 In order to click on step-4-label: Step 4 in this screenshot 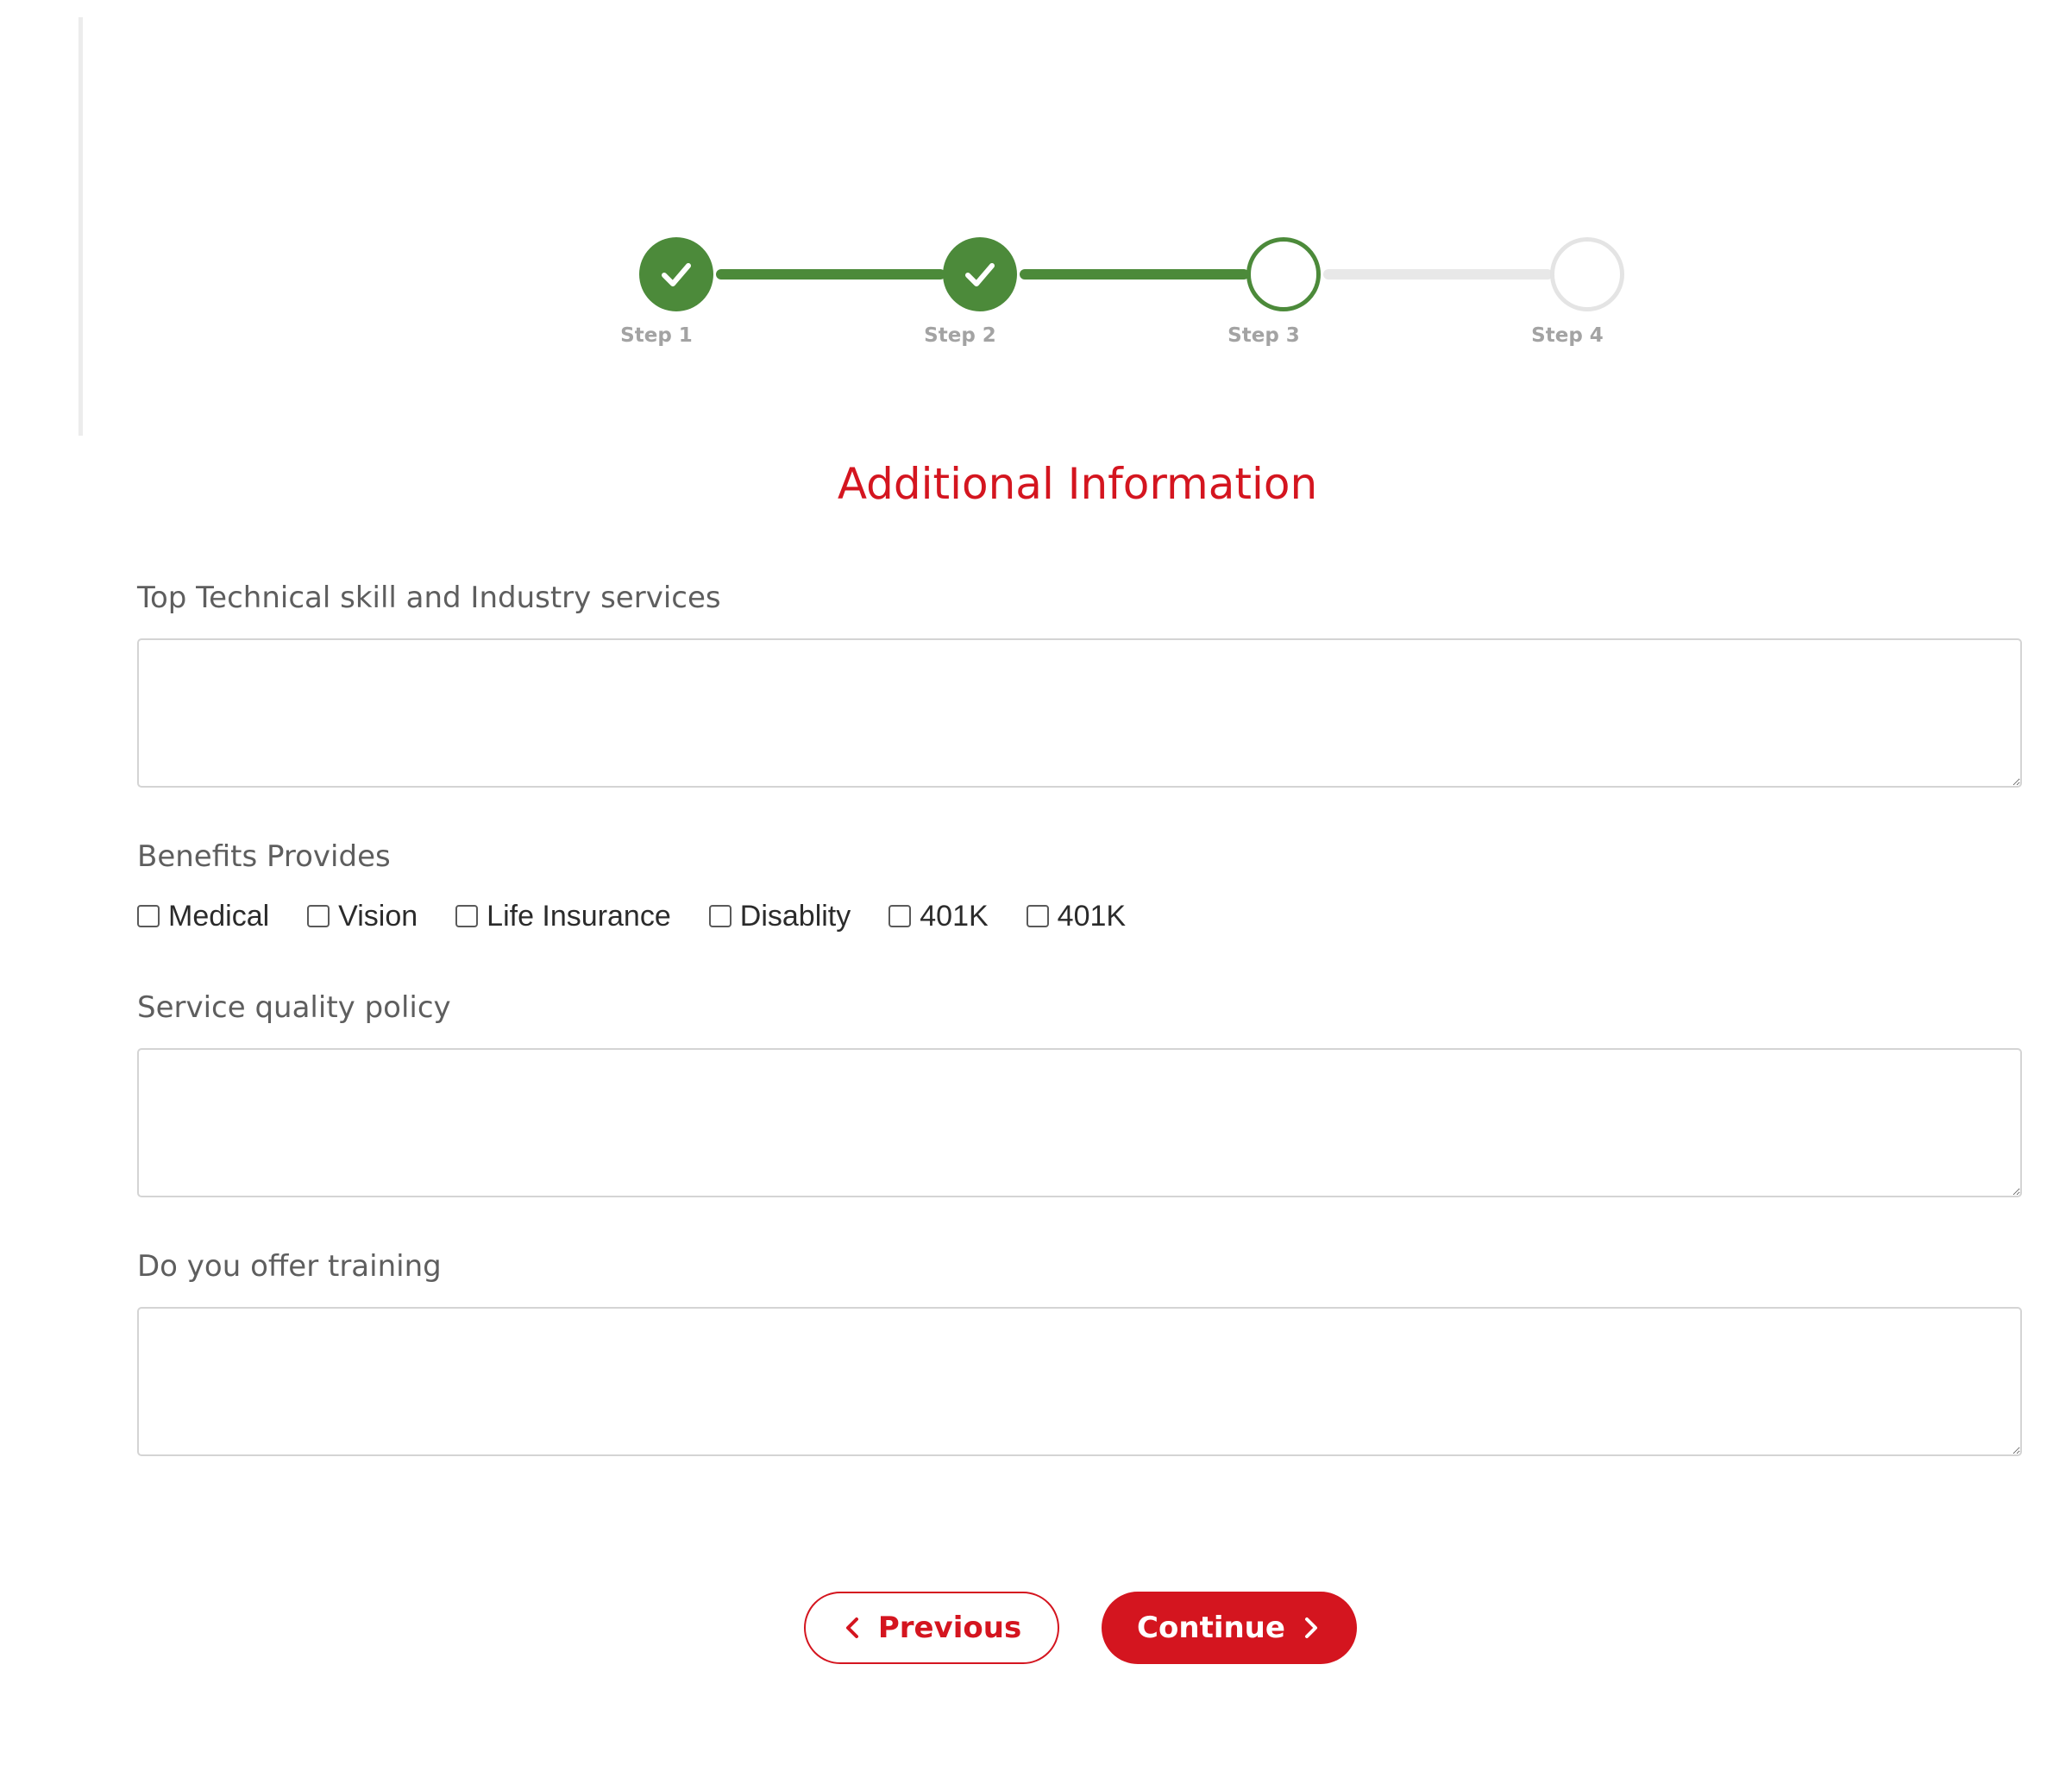, I will do `click(1567, 335)`.